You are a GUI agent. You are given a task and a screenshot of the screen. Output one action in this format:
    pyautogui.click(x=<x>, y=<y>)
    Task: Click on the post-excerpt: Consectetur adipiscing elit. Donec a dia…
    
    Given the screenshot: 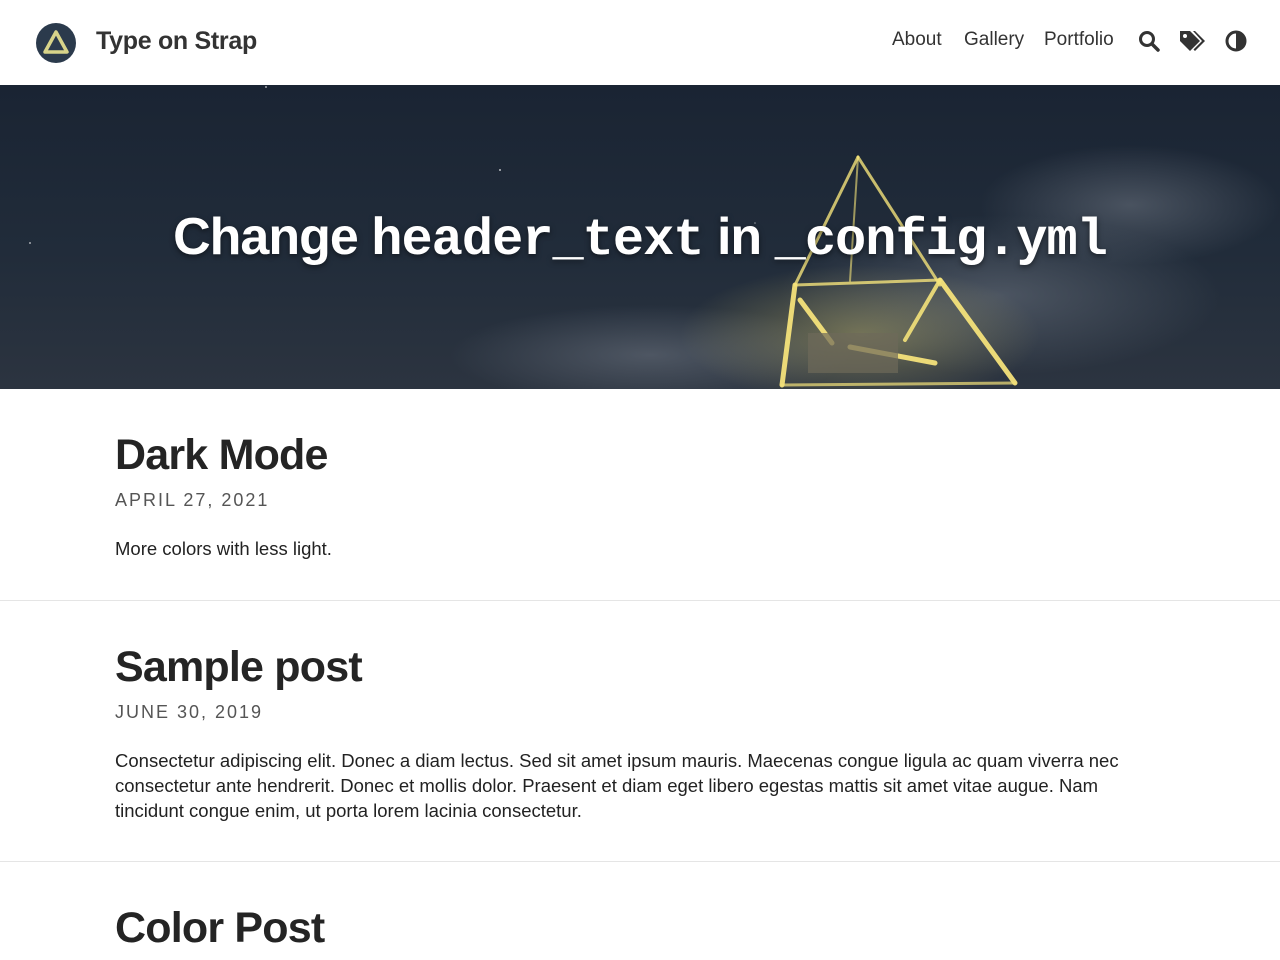 What is the action you would take?
    pyautogui.click(x=617, y=785)
    